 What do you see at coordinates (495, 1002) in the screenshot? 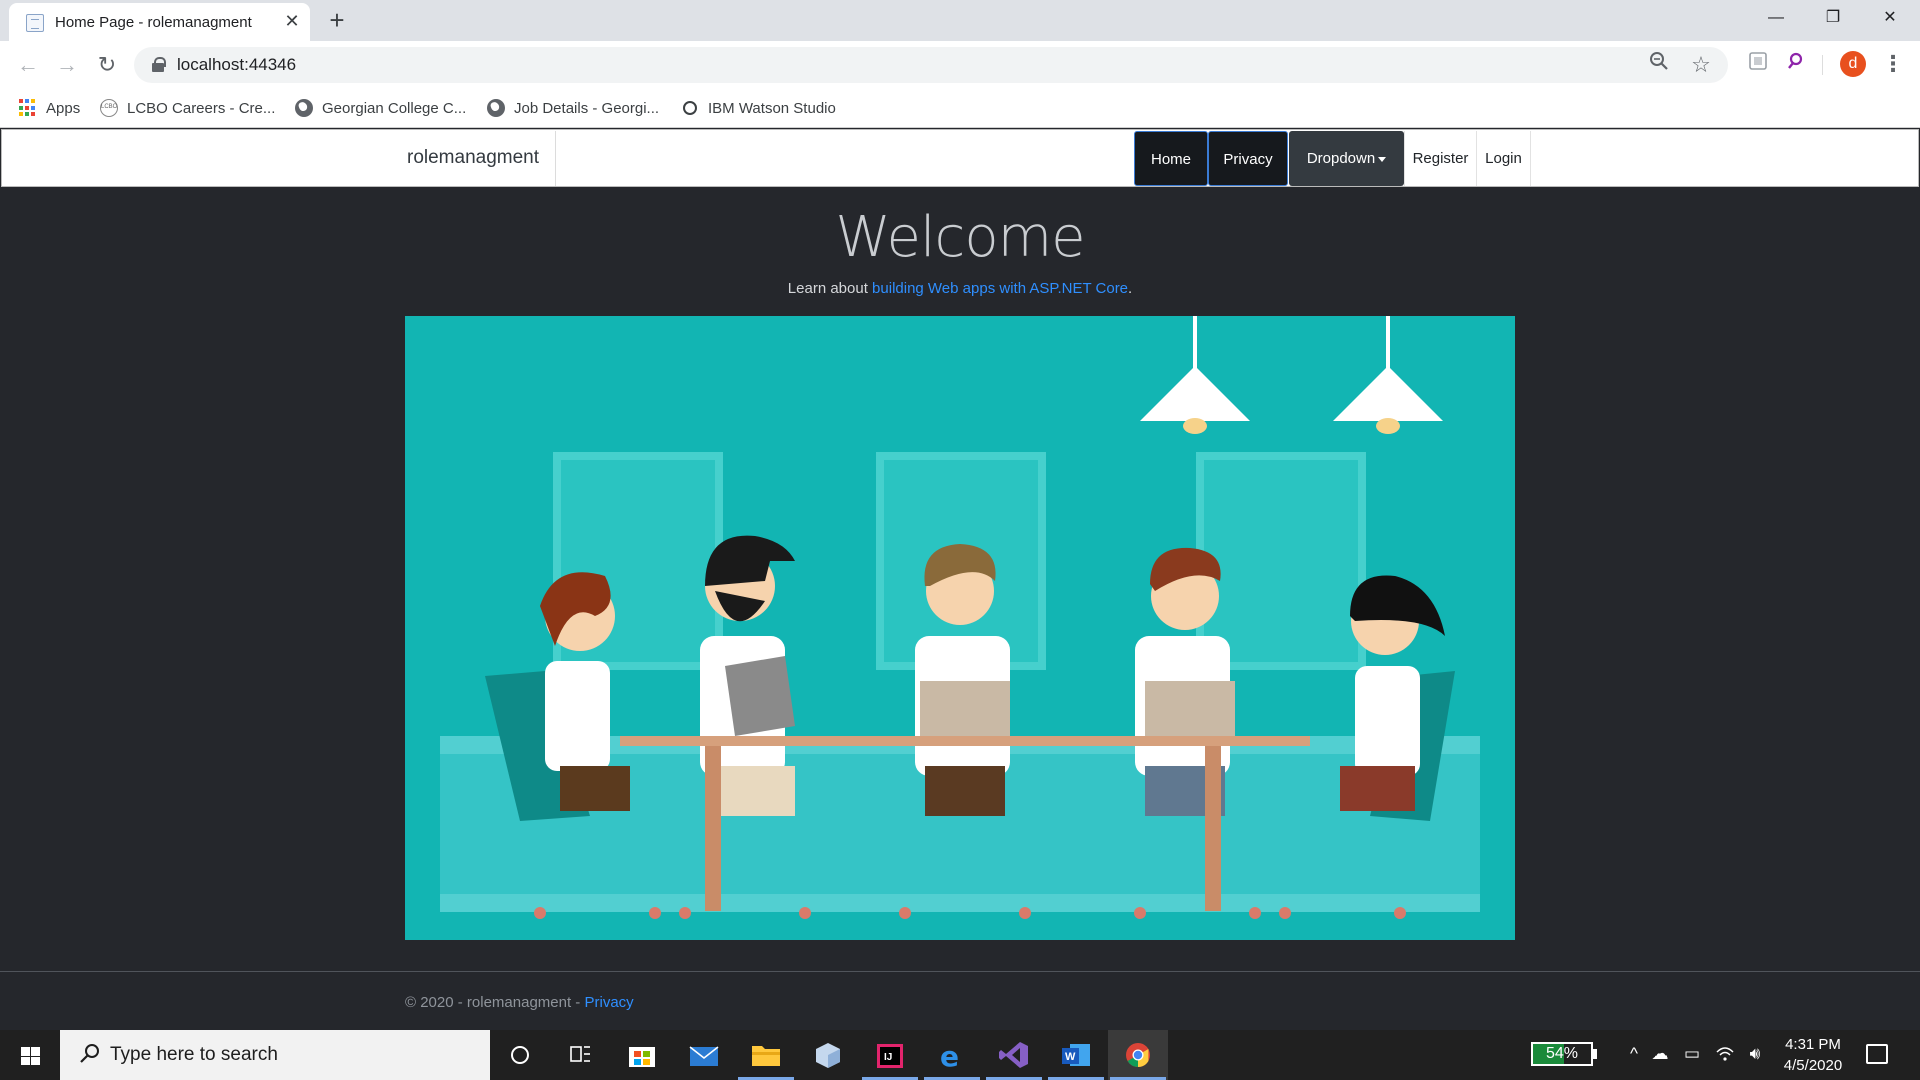
I see `footer-copyright: © 2020 - rolemanagment -` at bounding box center [495, 1002].